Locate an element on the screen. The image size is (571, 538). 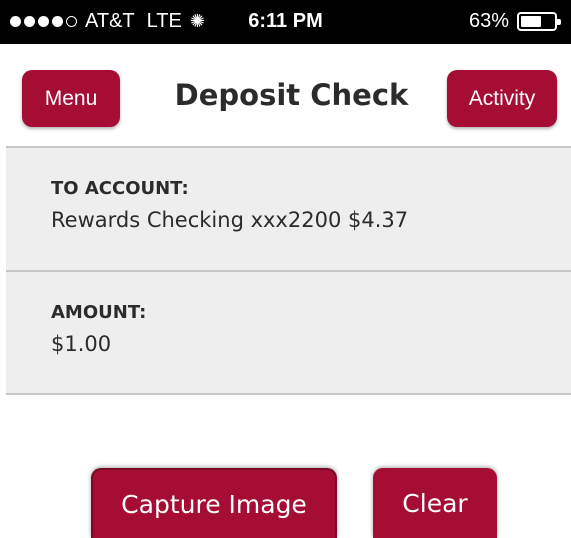
page-title: Deposit Check is located at coordinates (291, 95).